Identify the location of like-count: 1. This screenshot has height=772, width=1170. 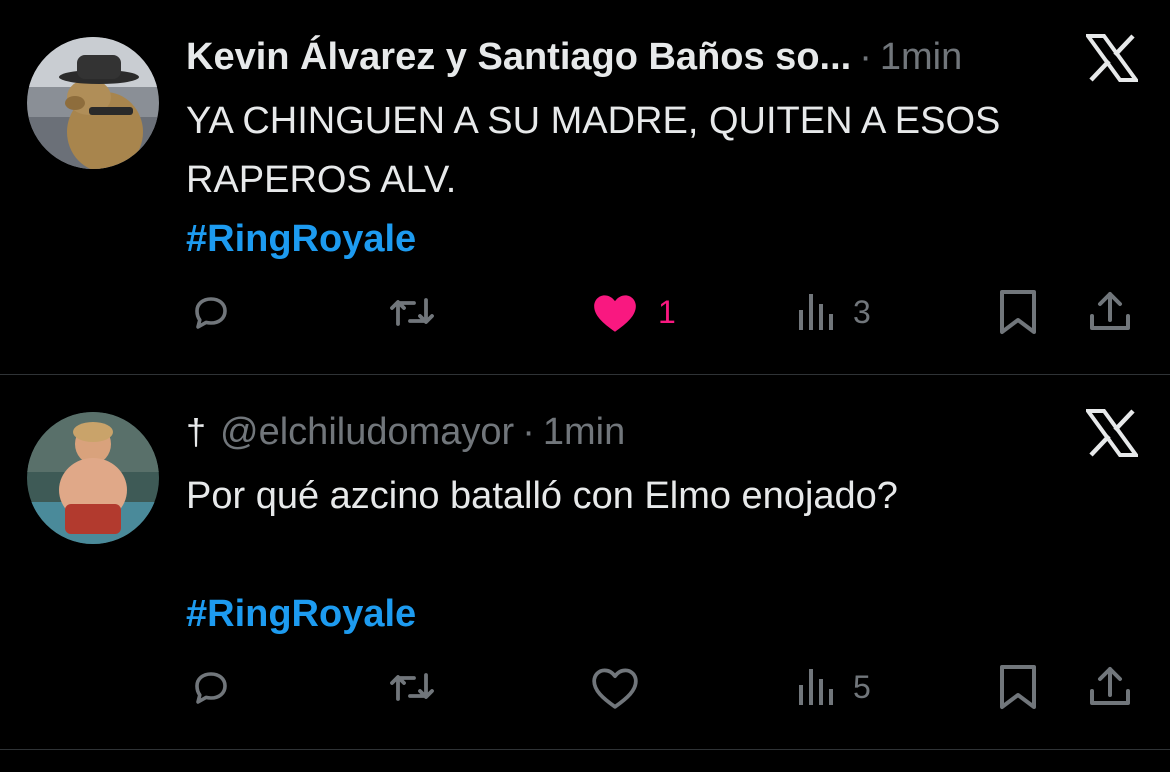
(667, 311).